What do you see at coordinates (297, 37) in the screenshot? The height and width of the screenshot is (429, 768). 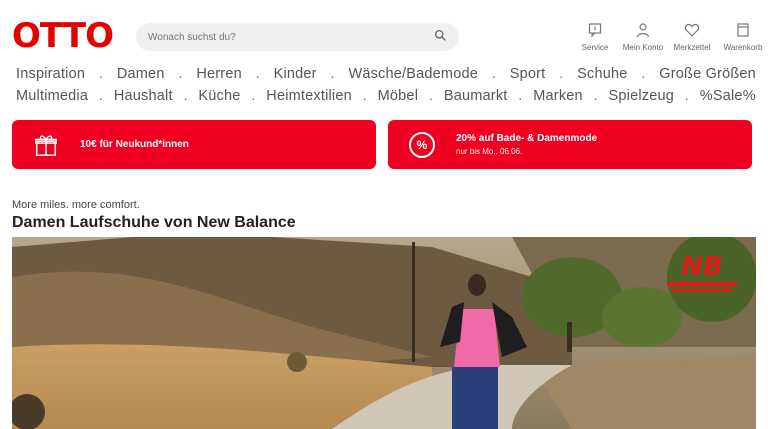 I see `search-input: Wonach suchst du?` at bounding box center [297, 37].